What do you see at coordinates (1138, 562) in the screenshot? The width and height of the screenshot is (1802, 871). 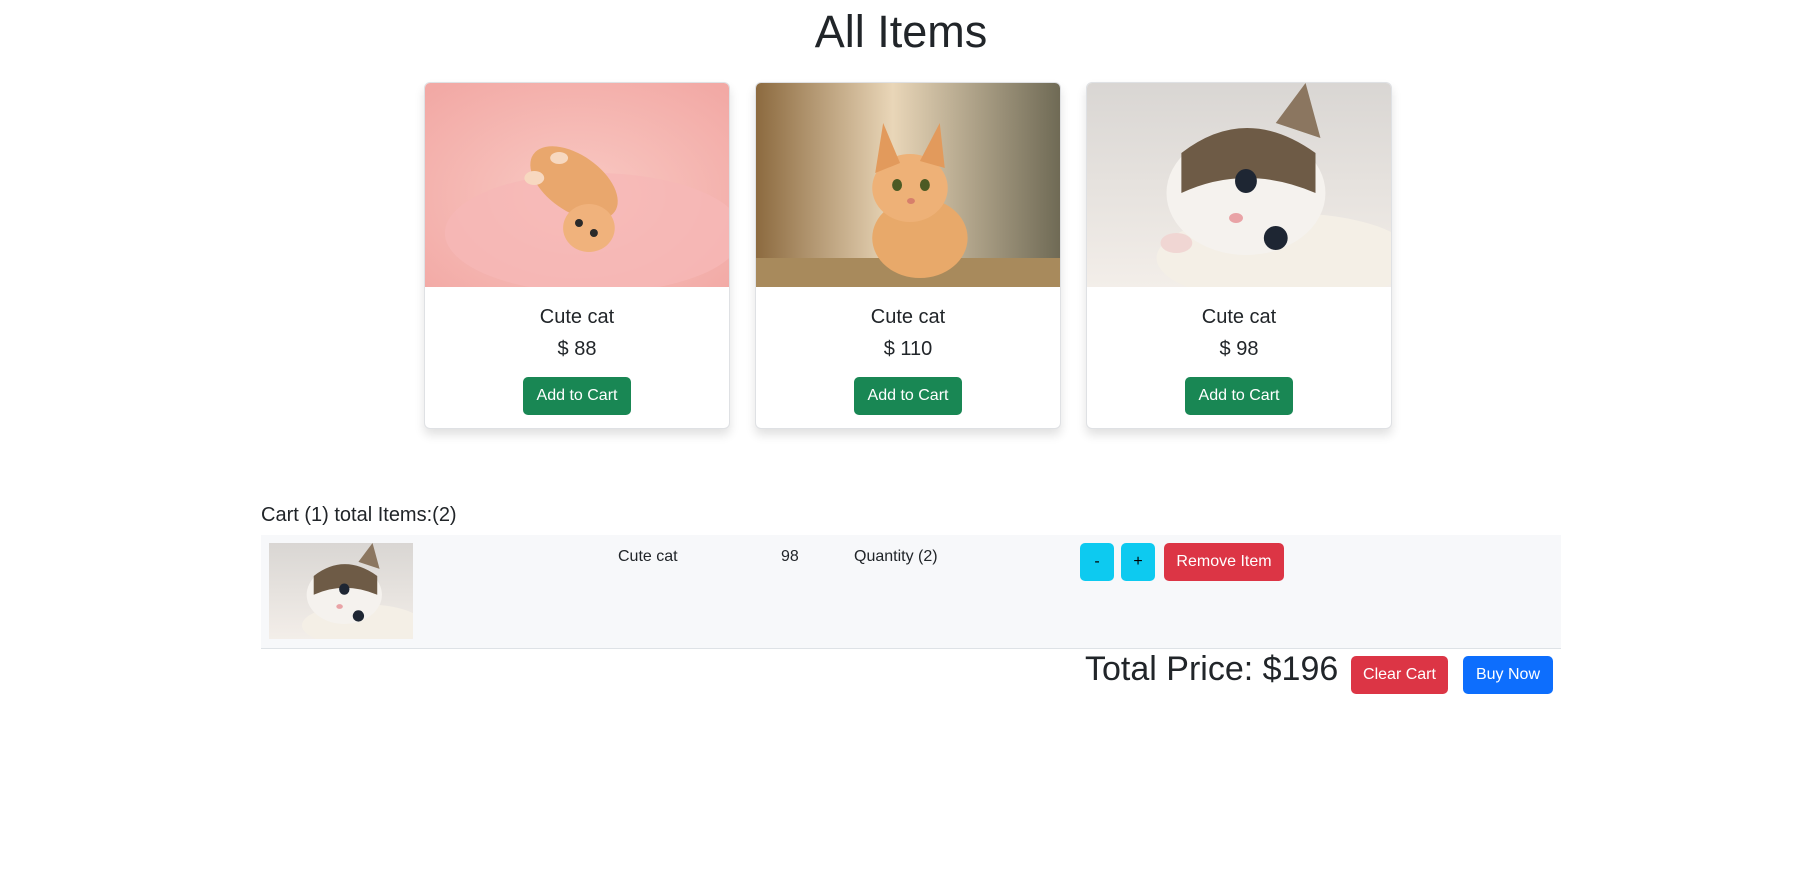 I see `increment-quantity-button: +` at bounding box center [1138, 562].